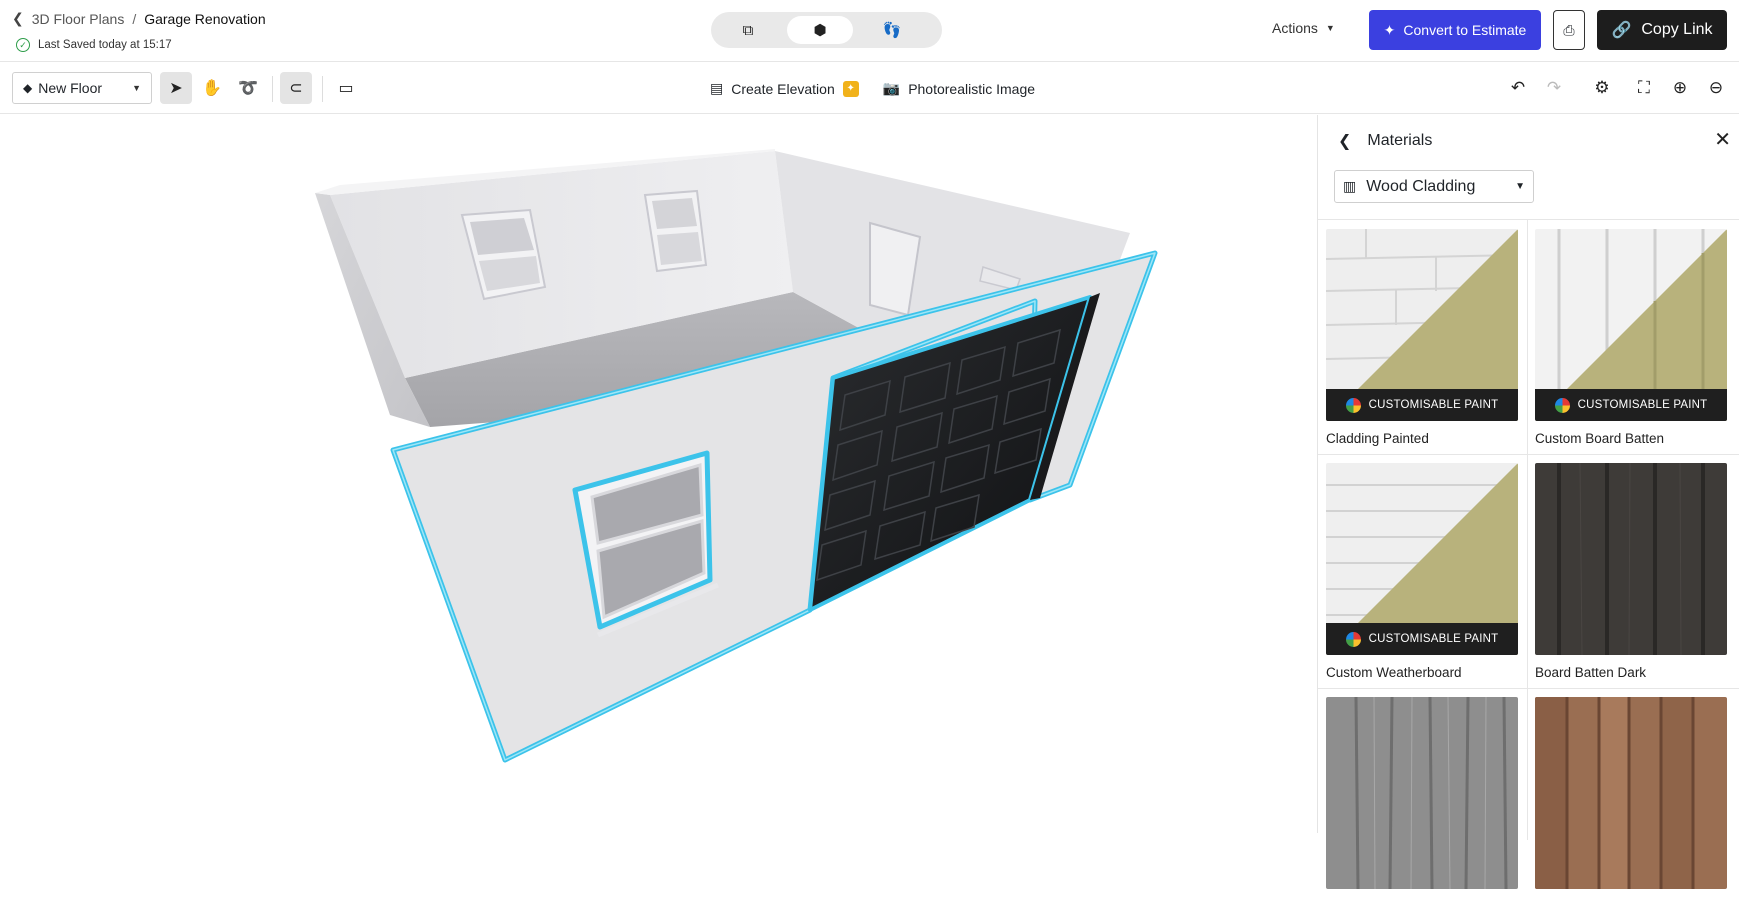 The width and height of the screenshot is (1739, 922). I want to click on floor-select-label: New Floor, so click(70, 88).